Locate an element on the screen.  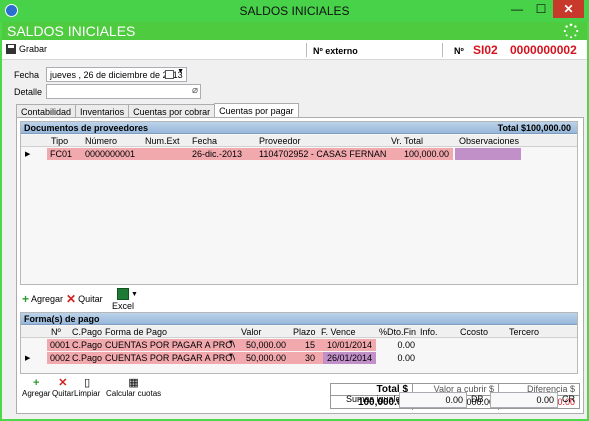
save-button: Grabar is located at coordinates (26, 49).